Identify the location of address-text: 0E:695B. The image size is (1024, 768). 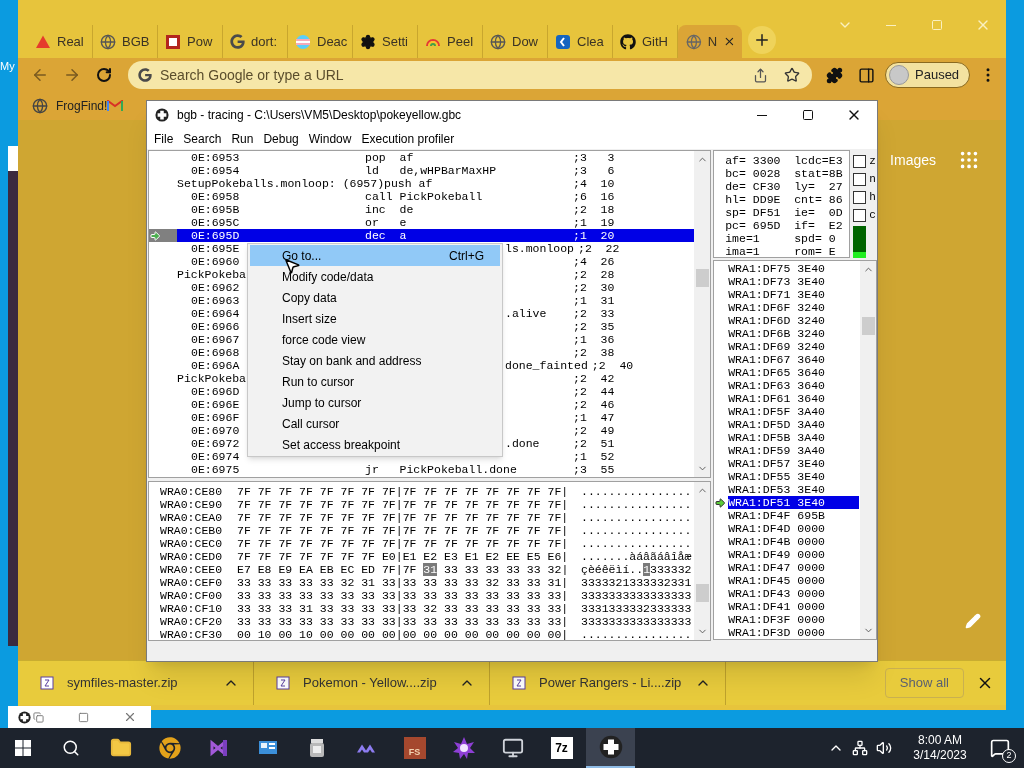
(215, 209).